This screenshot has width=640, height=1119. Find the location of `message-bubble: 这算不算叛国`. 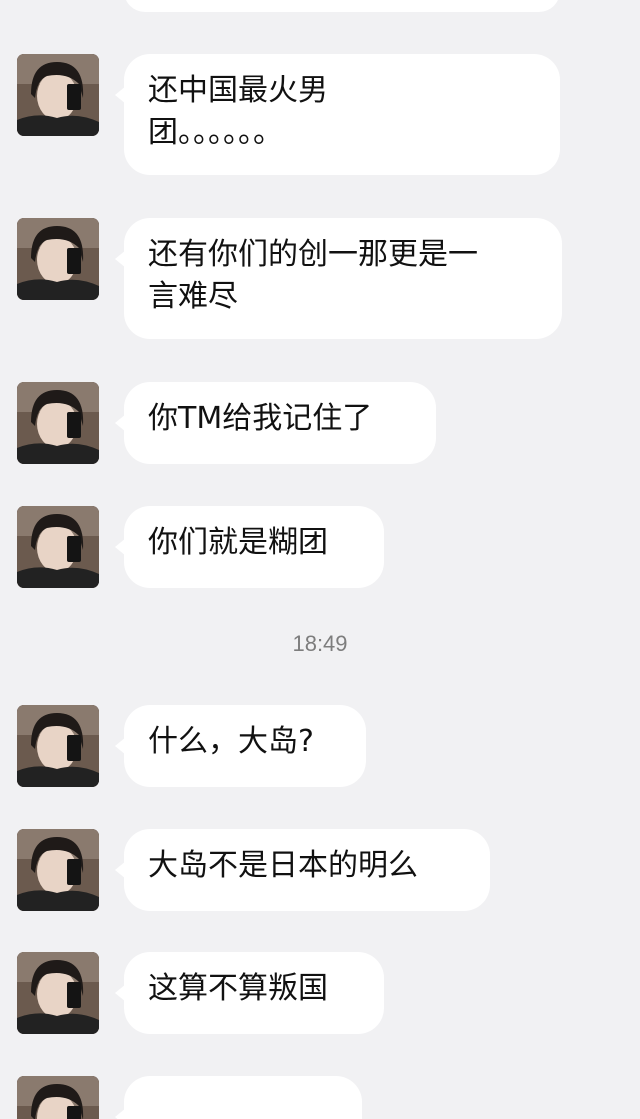

message-bubble: 这算不算叛国 is located at coordinates (249, 993).